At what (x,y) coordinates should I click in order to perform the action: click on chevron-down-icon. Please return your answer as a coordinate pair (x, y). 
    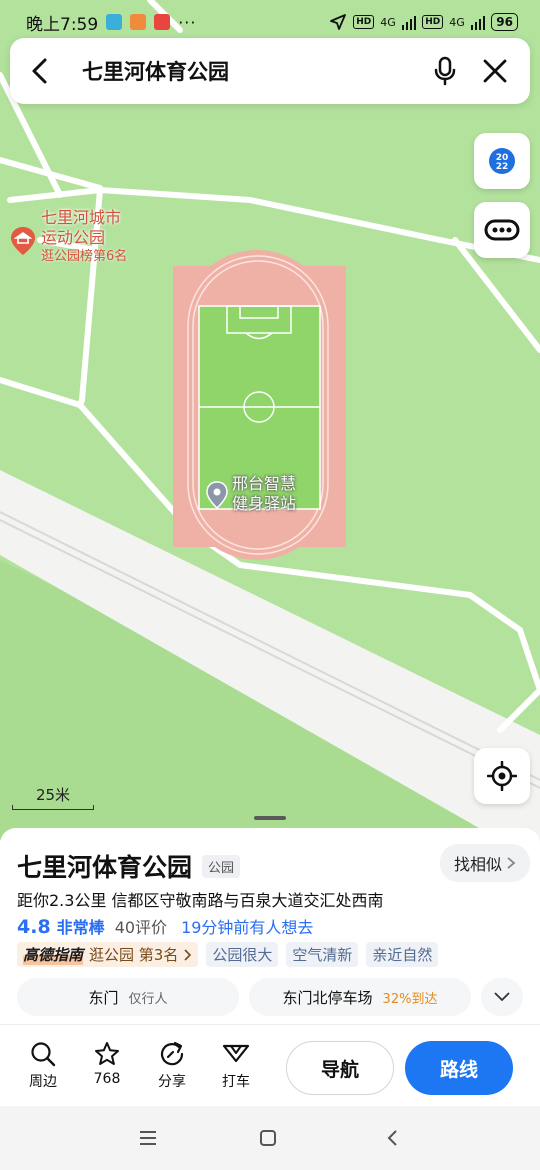
    Looking at the image, I should click on (502, 997).